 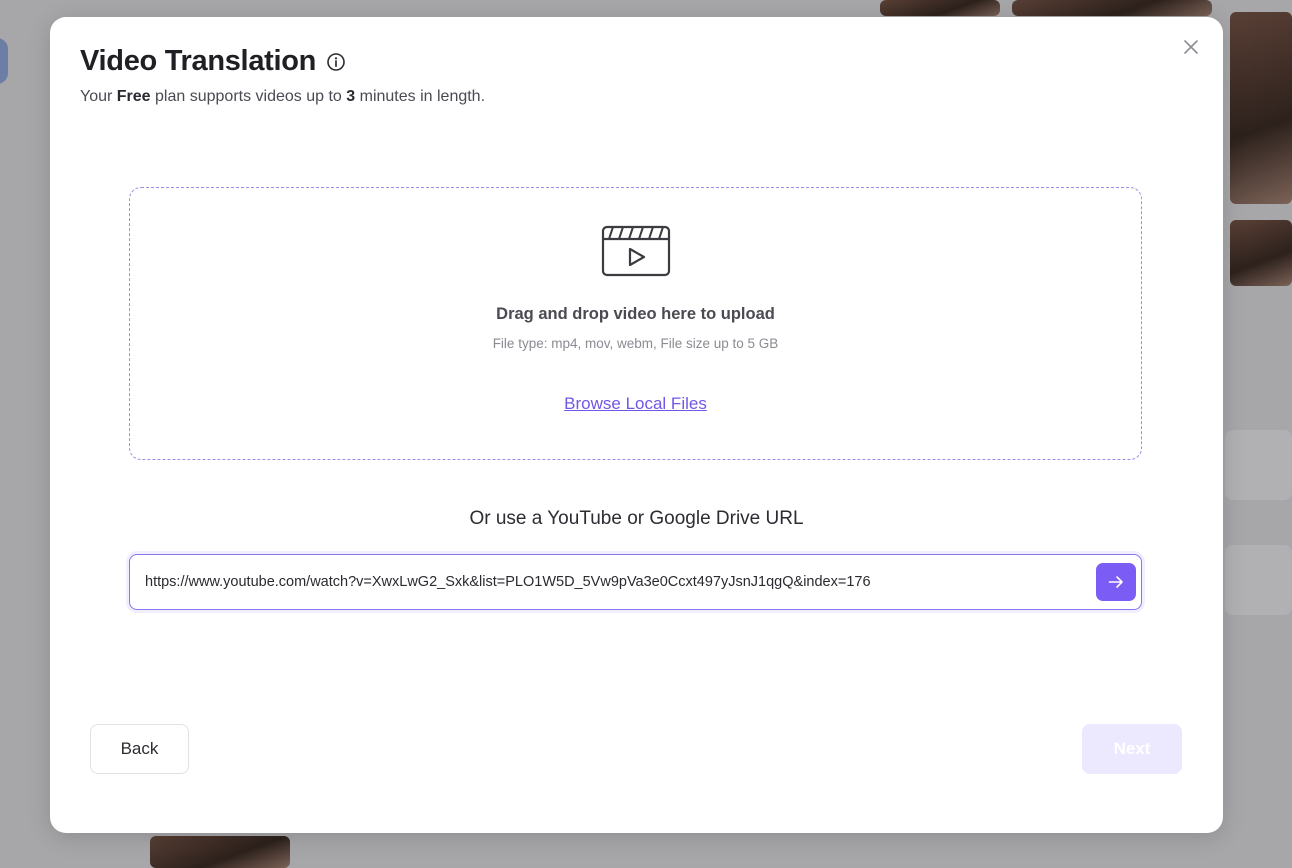 I want to click on plan-name: Free, so click(x=133, y=96).